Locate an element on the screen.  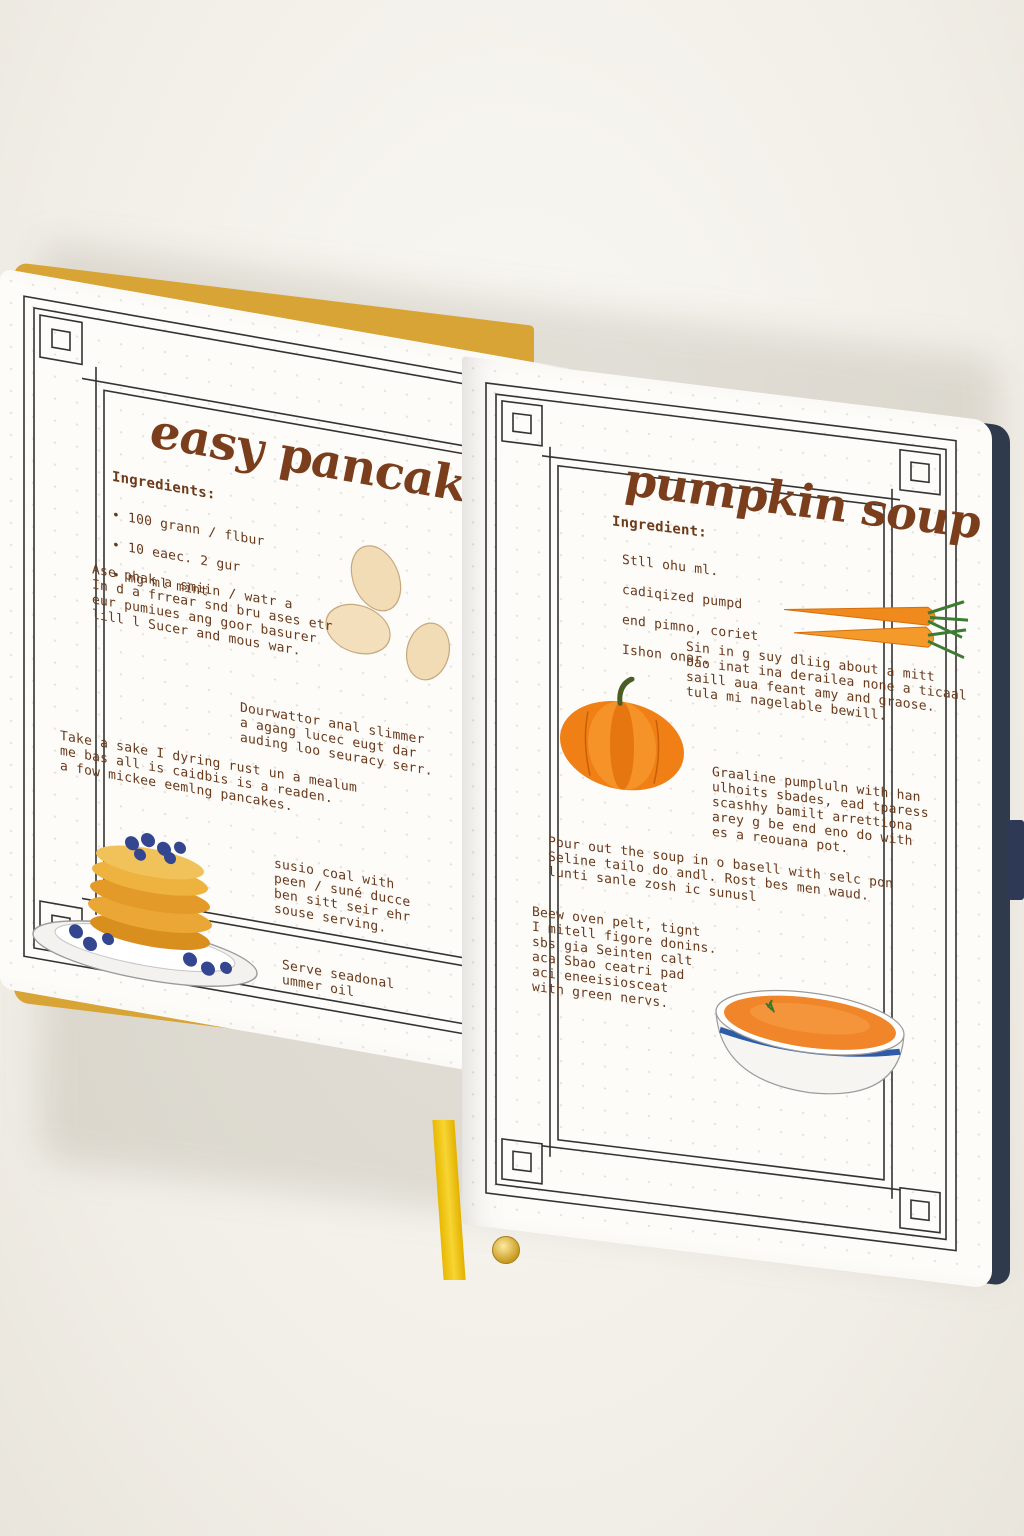
elastic-band is located at coordinates (1016, 860).